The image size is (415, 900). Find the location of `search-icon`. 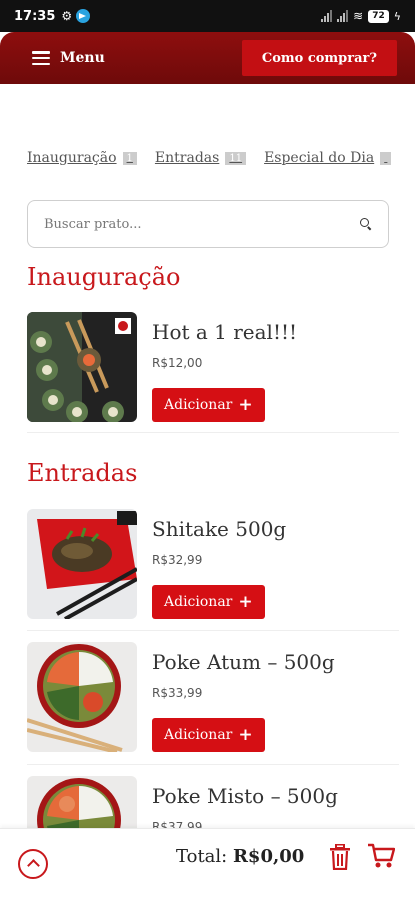

search-icon is located at coordinates (366, 224).